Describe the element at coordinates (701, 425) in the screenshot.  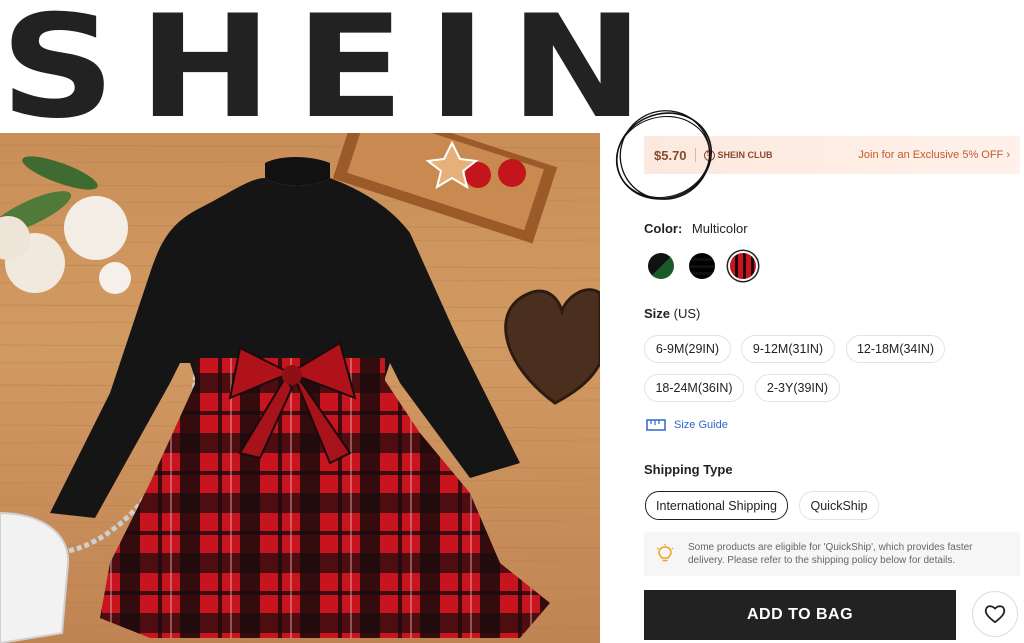
I see `size-guide-label: Size Guide` at that location.